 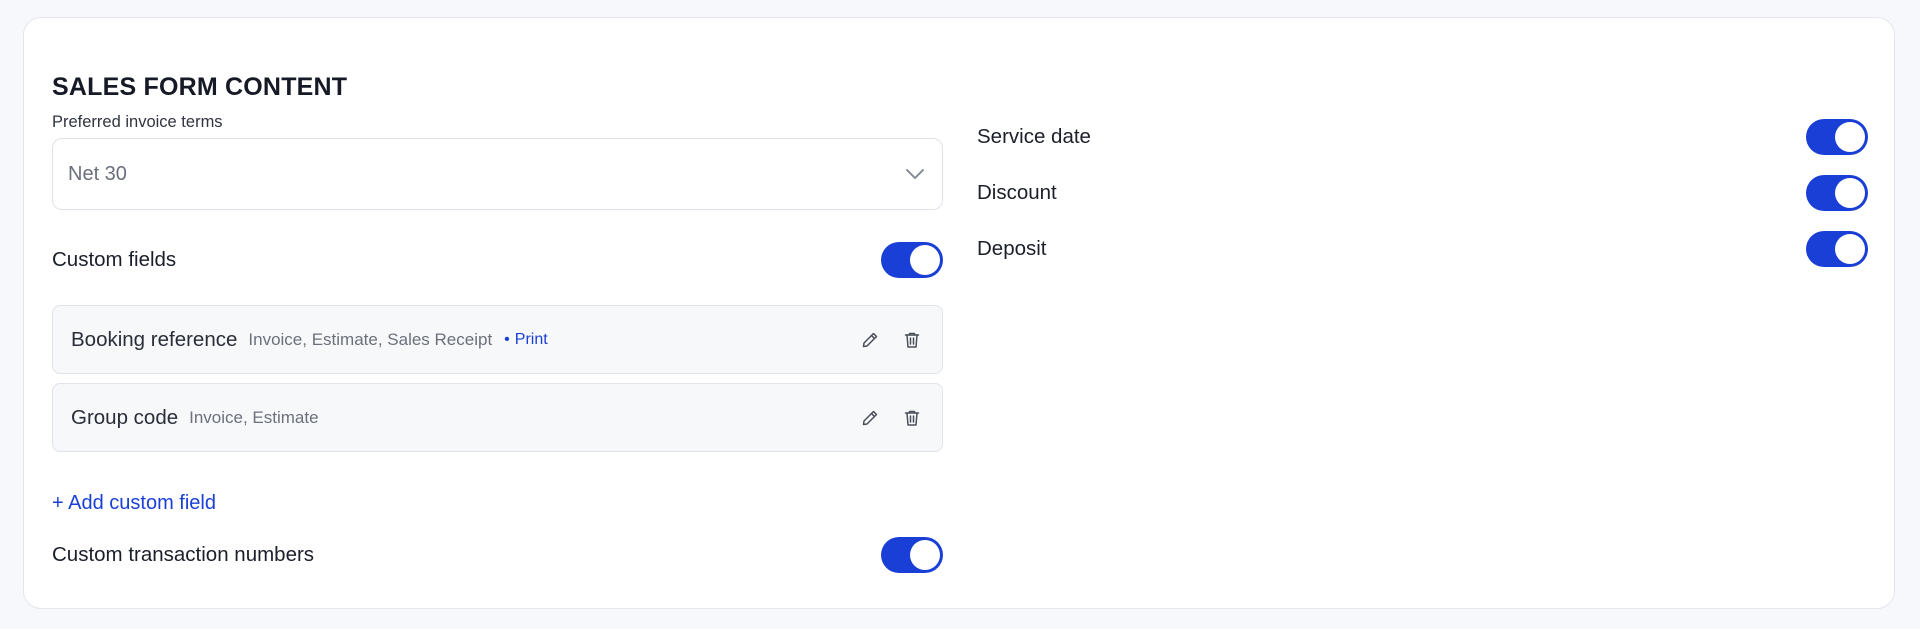 I want to click on custom-field-forms: Invoice, Estimate, Sales Receipt, so click(x=370, y=339).